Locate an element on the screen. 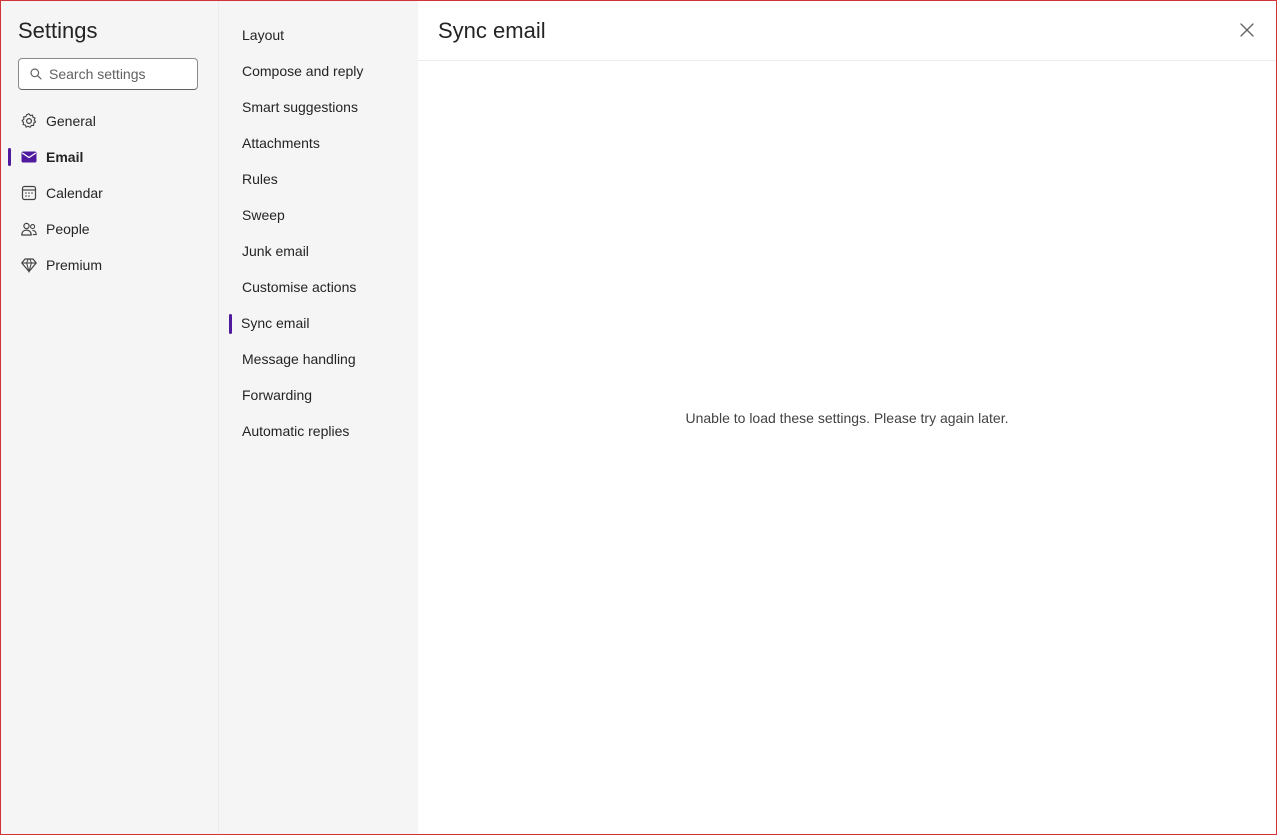 The width and height of the screenshot is (1277, 835). calendar-icon is located at coordinates (29, 193).